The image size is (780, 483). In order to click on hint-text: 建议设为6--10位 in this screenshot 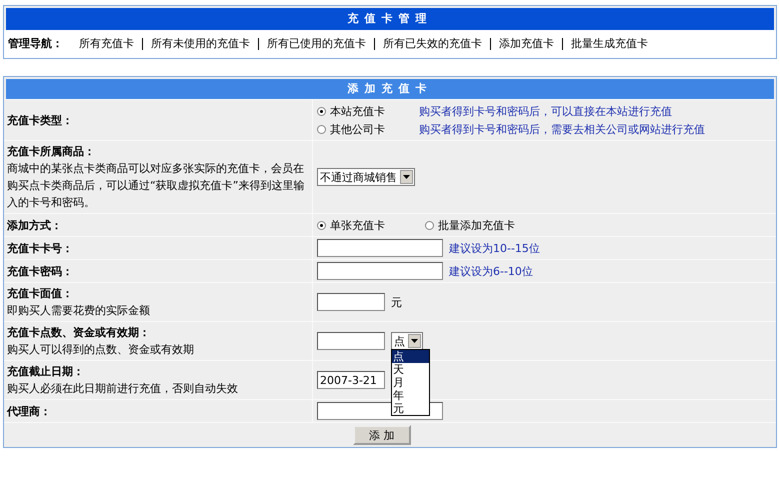, I will do `click(491, 271)`.